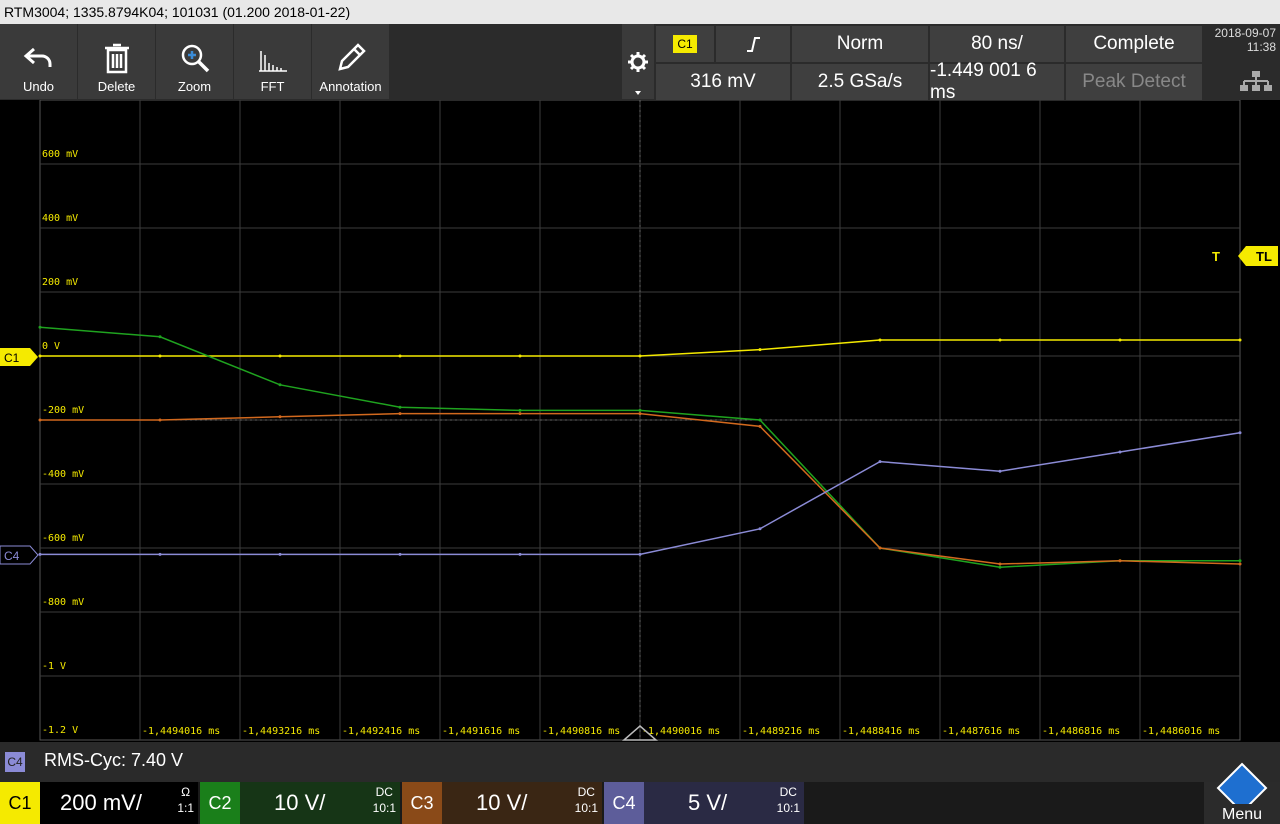 Image resolution: width=1280 pixels, height=824 pixels. I want to click on sample-rate-cell: 2.5 GSa/s, so click(860, 82).